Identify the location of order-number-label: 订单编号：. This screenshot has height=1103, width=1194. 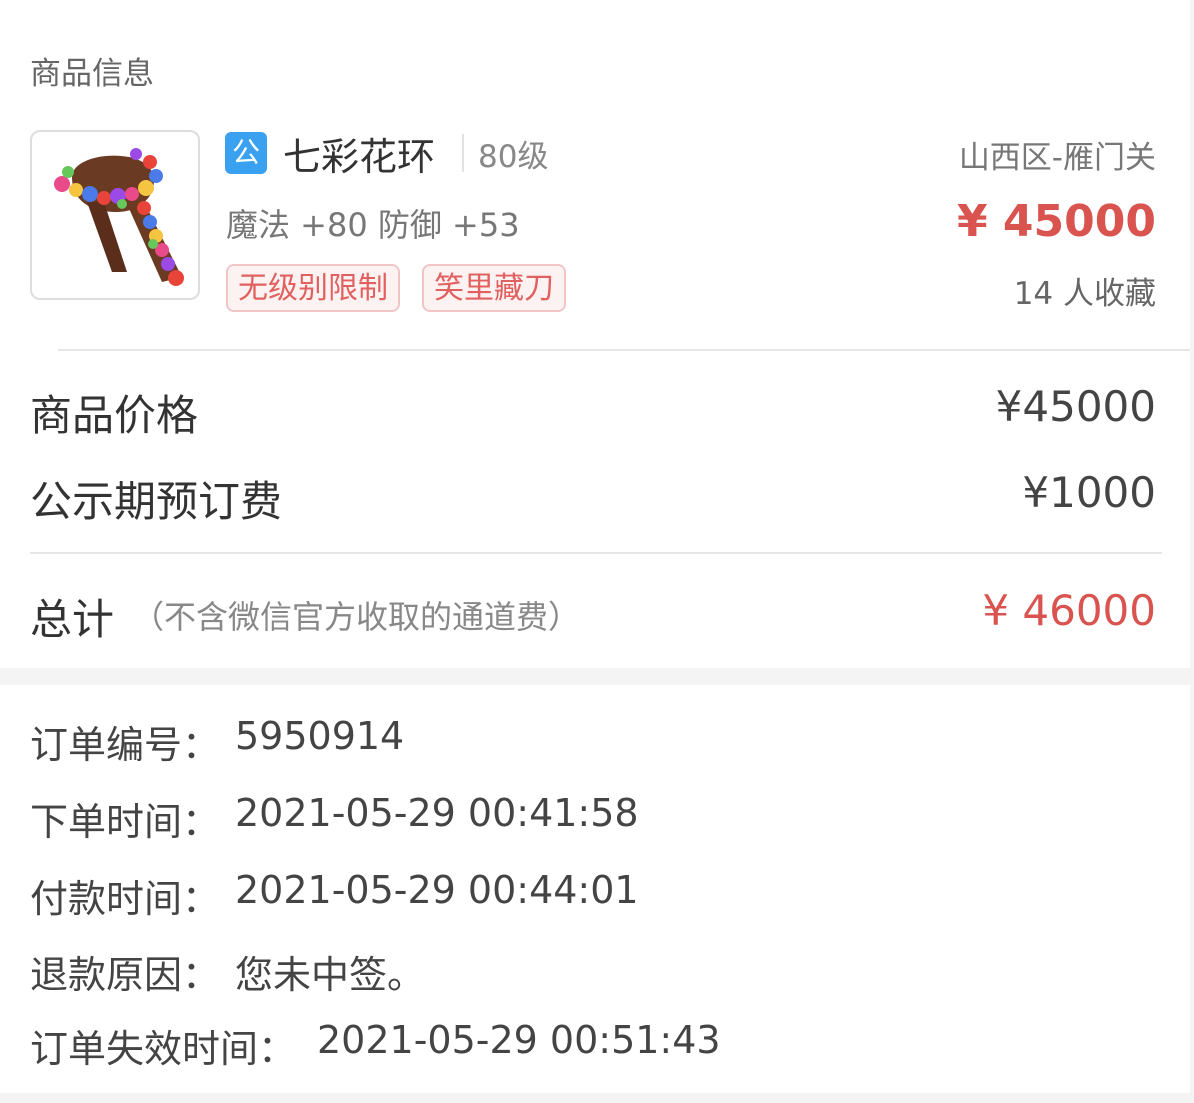
(125, 745).